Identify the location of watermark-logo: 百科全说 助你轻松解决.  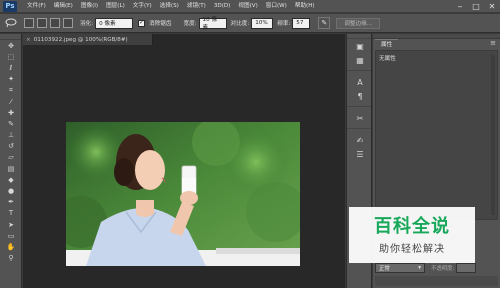
(412, 235).